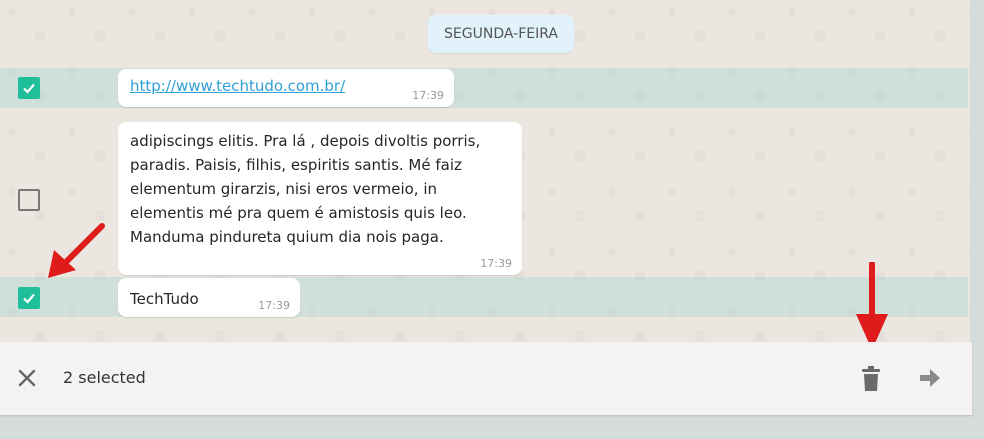 Image resolution: width=984 pixels, height=439 pixels. I want to click on message-link: http://www.techtudo.com.br/, so click(237, 86).